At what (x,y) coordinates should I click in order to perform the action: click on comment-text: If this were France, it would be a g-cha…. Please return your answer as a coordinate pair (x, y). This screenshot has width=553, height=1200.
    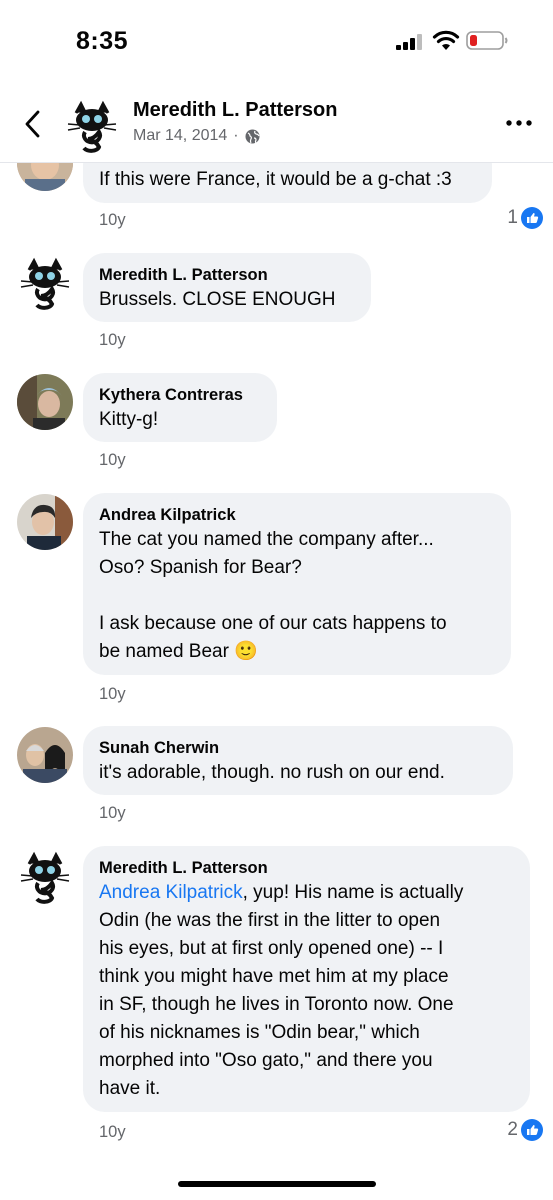
    Looking at the image, I should click on (275, 179).